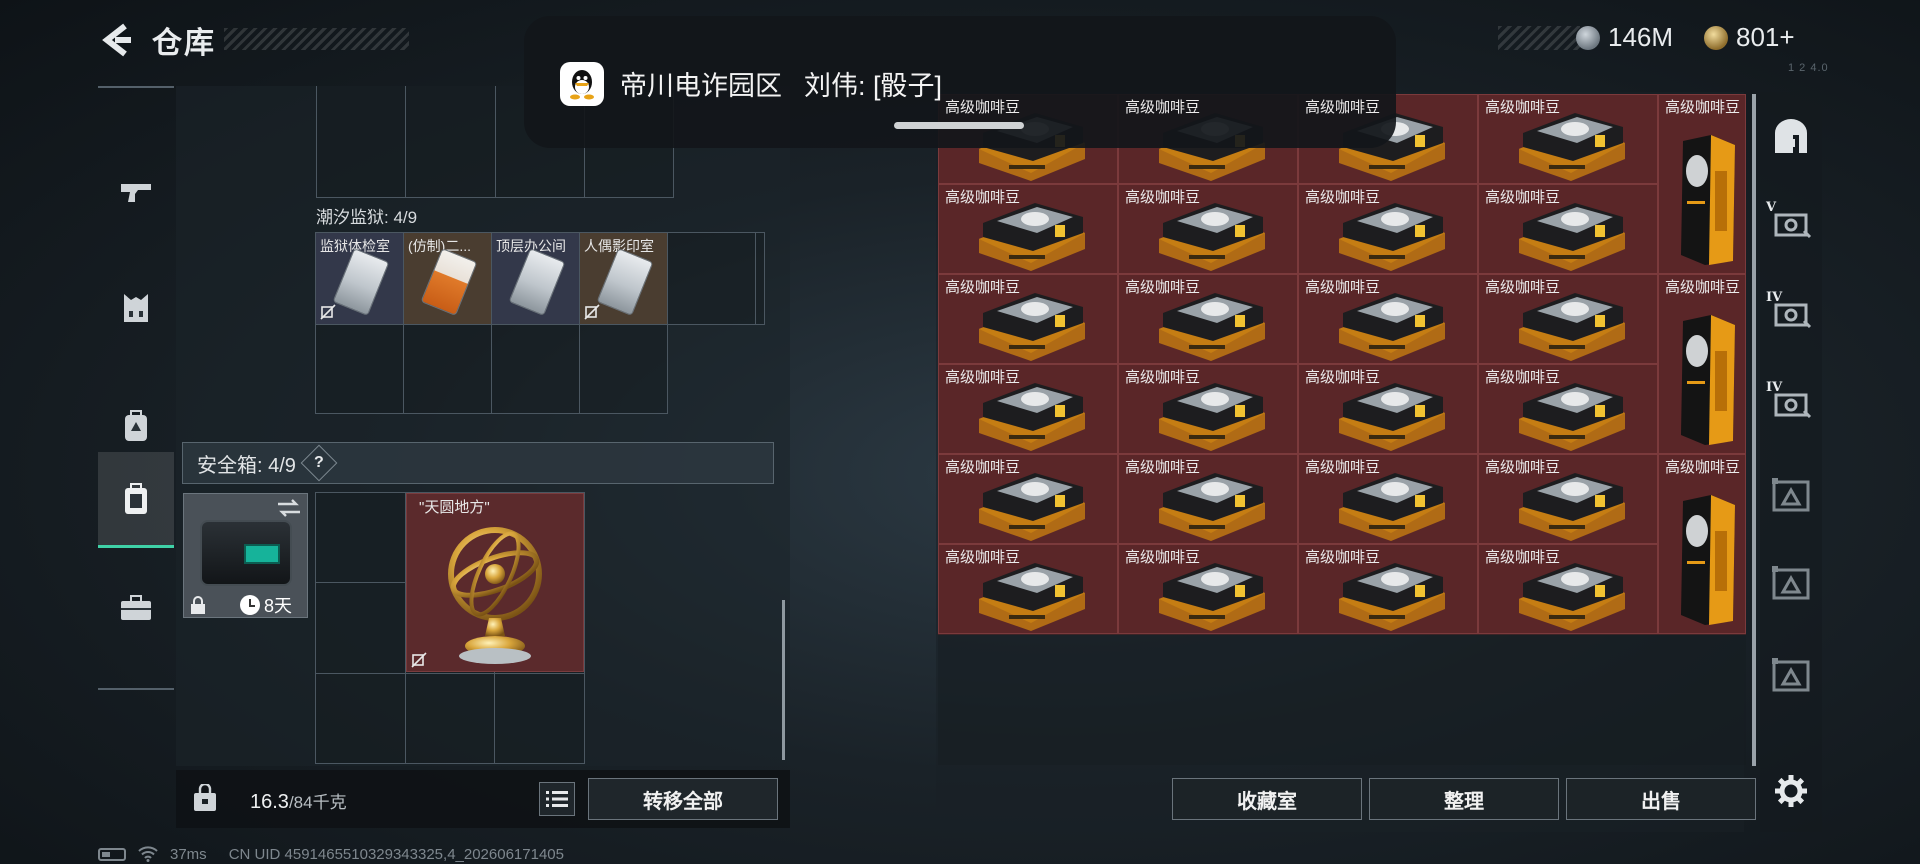  What do you see at coordinates (198, 605) in the screenshot?
I see `lock-icon` at bounding box center [198, 605].